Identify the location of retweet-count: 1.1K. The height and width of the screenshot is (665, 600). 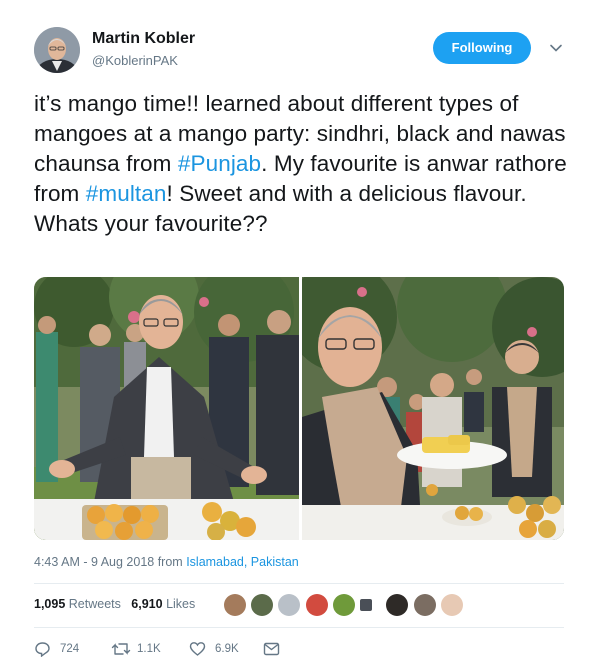
(149, 649).